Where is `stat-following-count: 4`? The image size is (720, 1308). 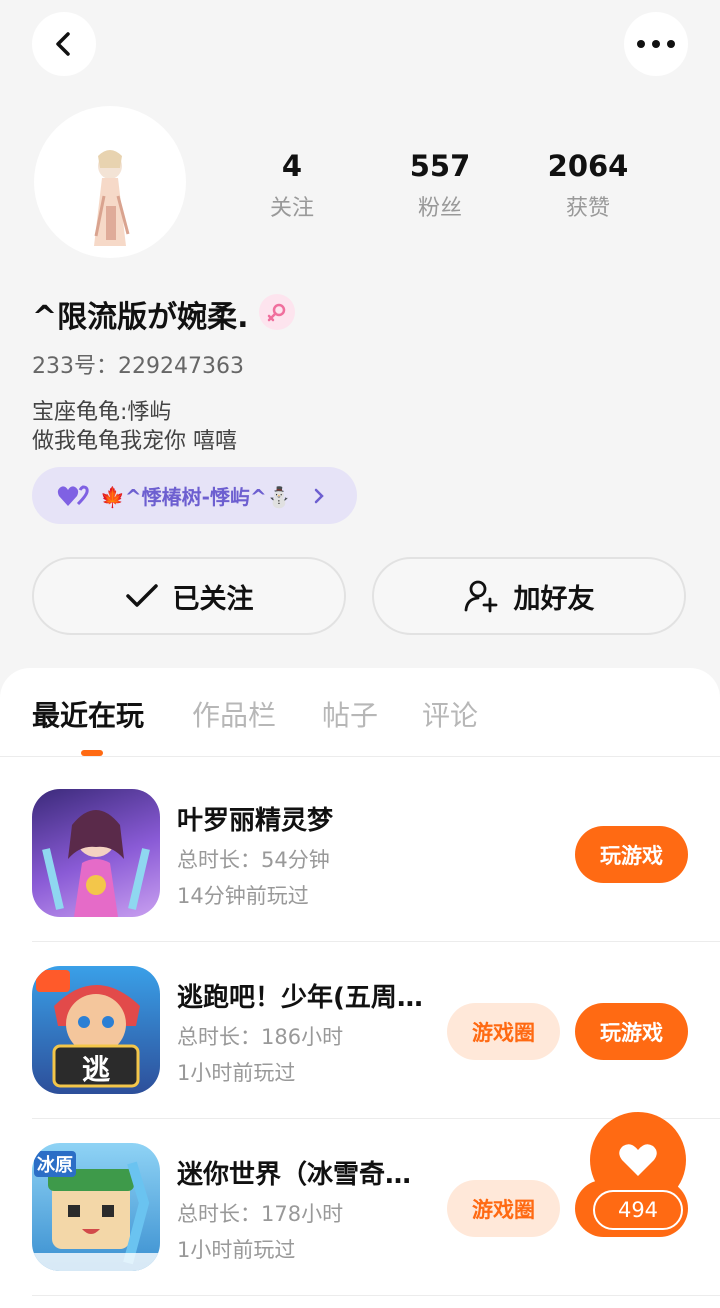
stat-following-count: 4 is located at coordinates (292, 166).